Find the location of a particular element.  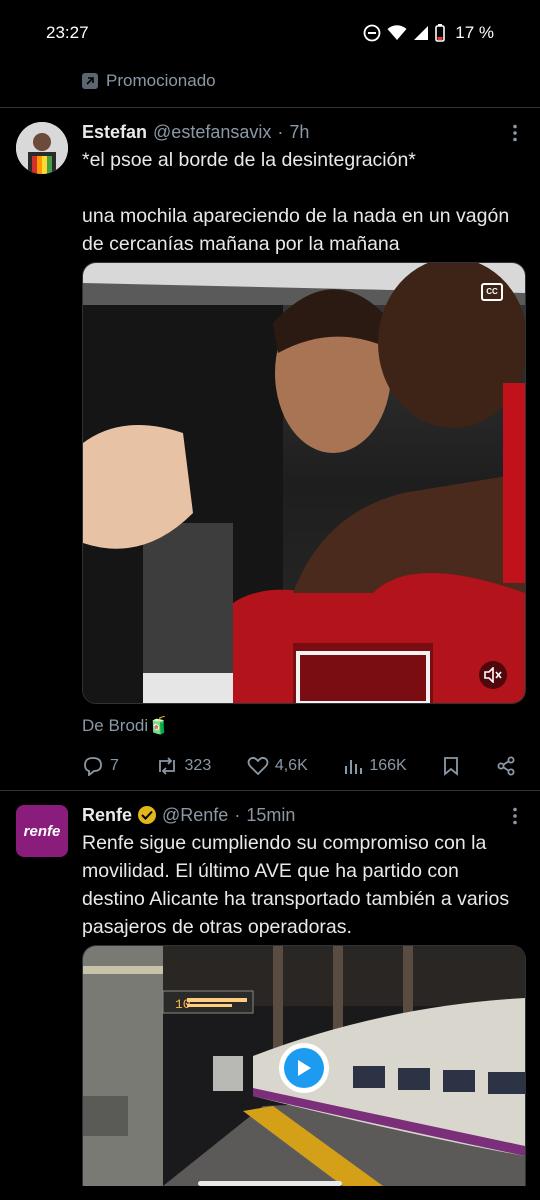

like-button: 4,6K is located at coordinates (277, 766).